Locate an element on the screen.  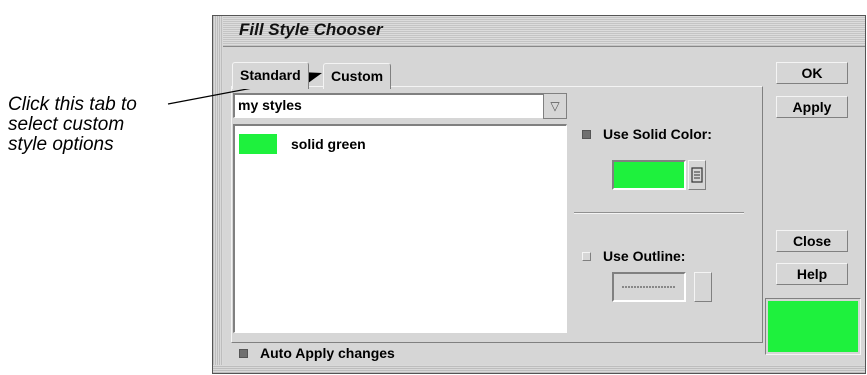
style-name: solid green is located at coordinates (328, 144).